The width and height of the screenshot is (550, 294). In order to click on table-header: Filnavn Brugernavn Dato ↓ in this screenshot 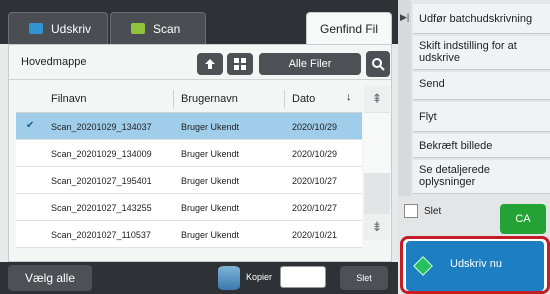, I will do `click(189, 99)`.